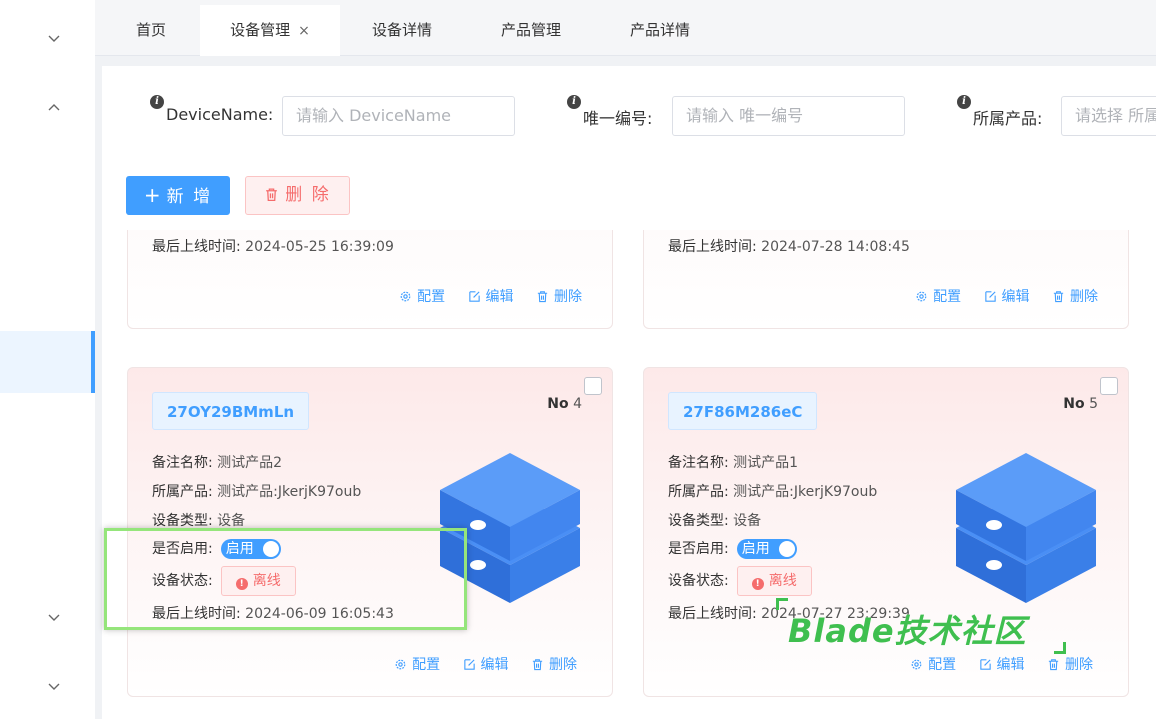 The width and height of the screenshot is (1156, 719). What do you see at coordinates (766, 549) in the screenshot?
I see `enable-switch: 启用` at bounding box center [766, 549].